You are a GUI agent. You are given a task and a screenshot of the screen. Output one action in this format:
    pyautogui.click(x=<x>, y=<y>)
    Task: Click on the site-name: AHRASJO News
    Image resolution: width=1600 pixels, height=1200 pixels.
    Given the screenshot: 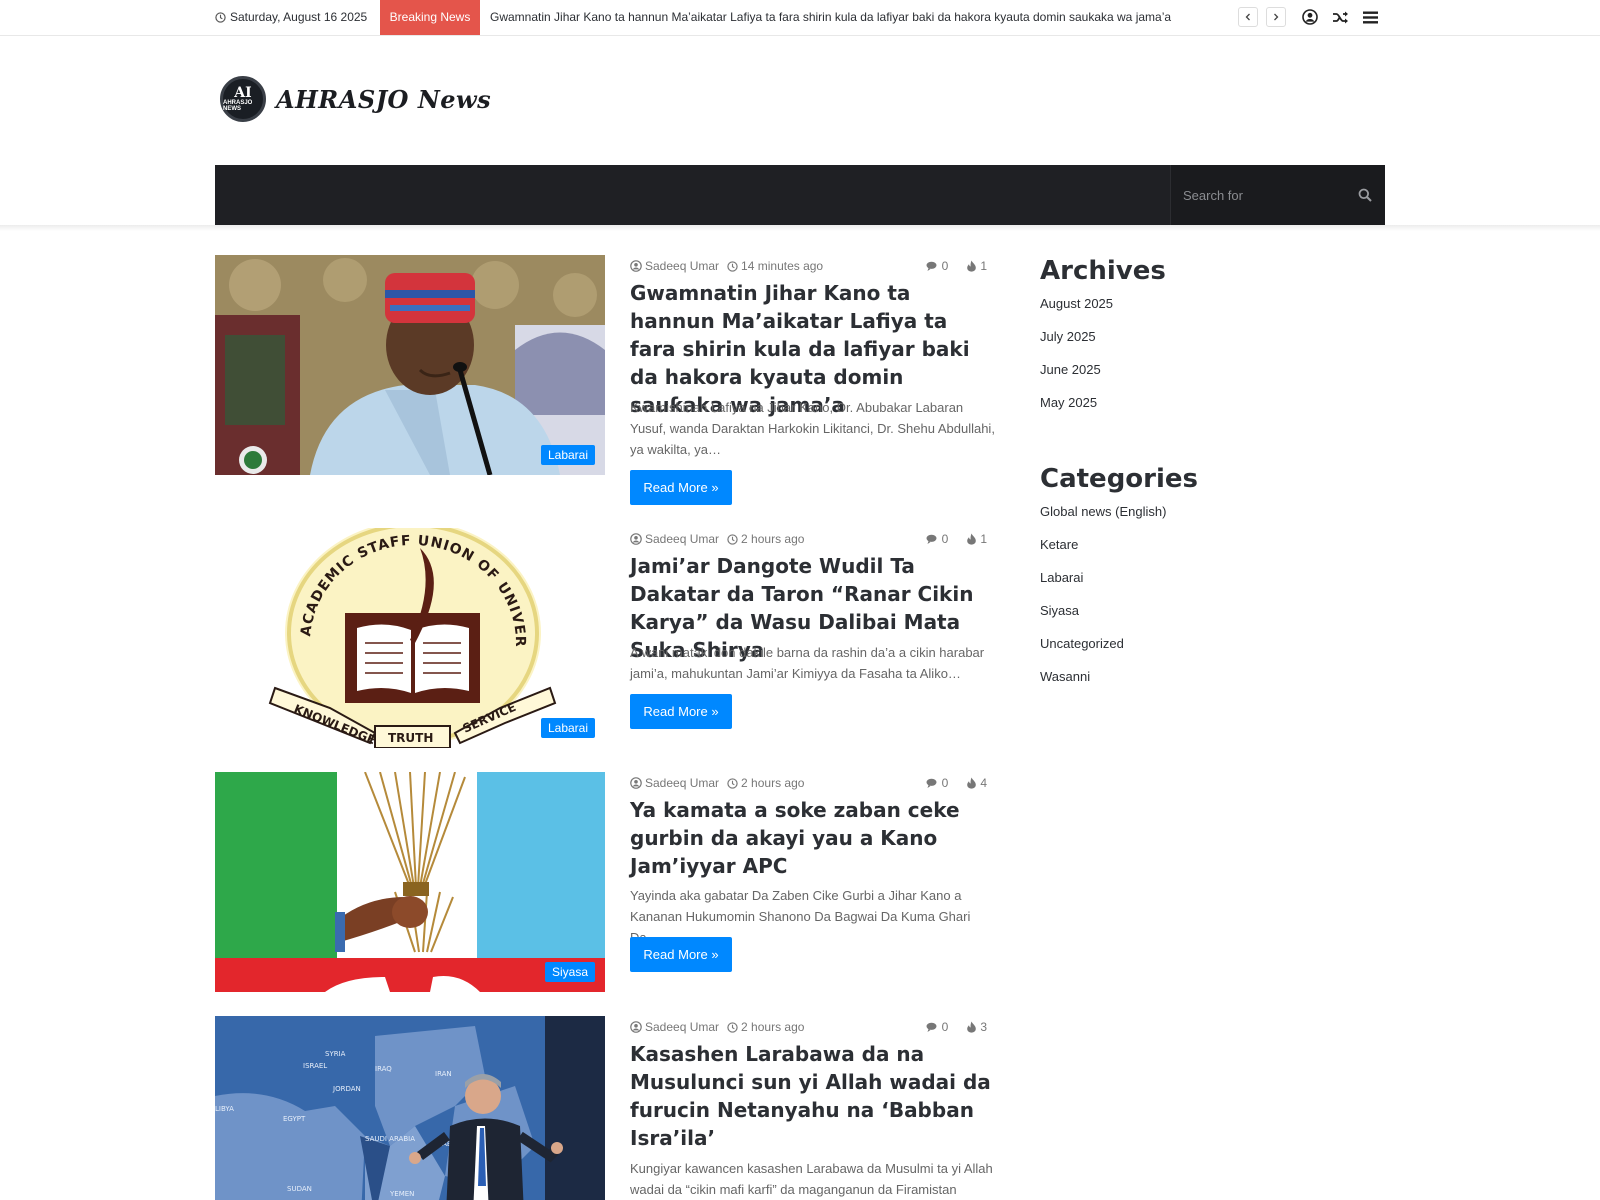 What is the action you would take?
    pyautogui.click(x=384, y=99)
    